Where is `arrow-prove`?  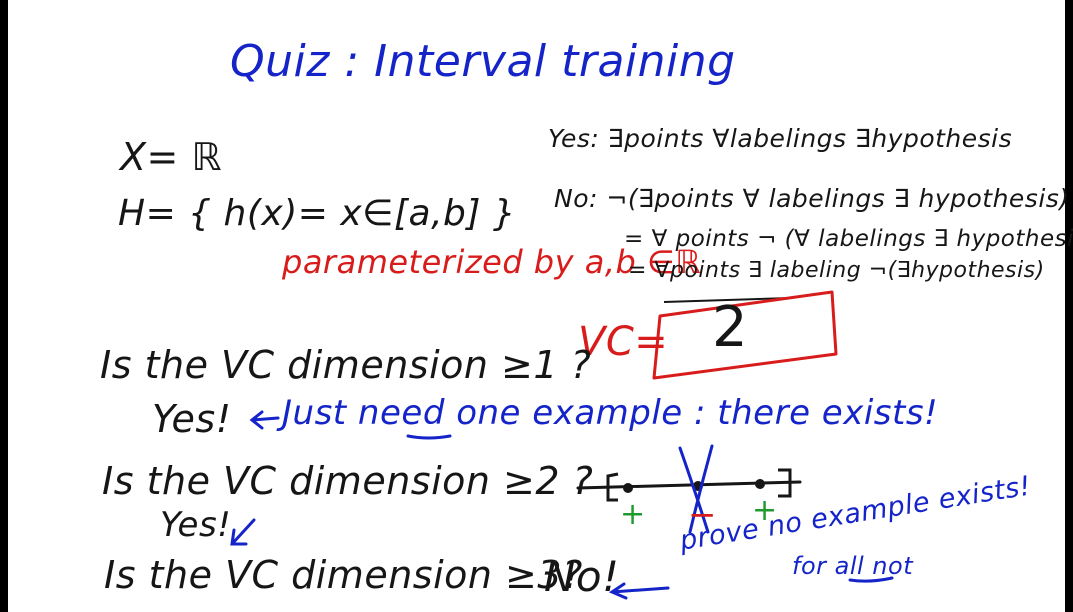
arrow-prove is located at coordinates (639, 591).